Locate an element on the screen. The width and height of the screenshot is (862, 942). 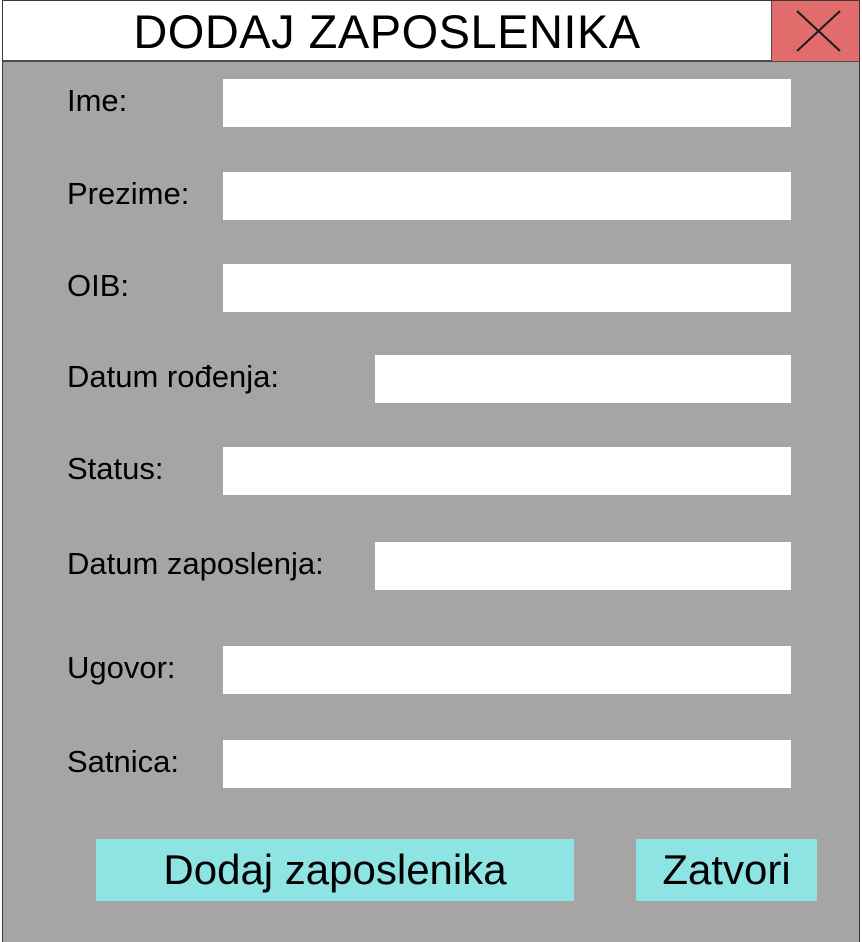
hourly-rate-label: Satnica: is located at coordinates (123, 761).